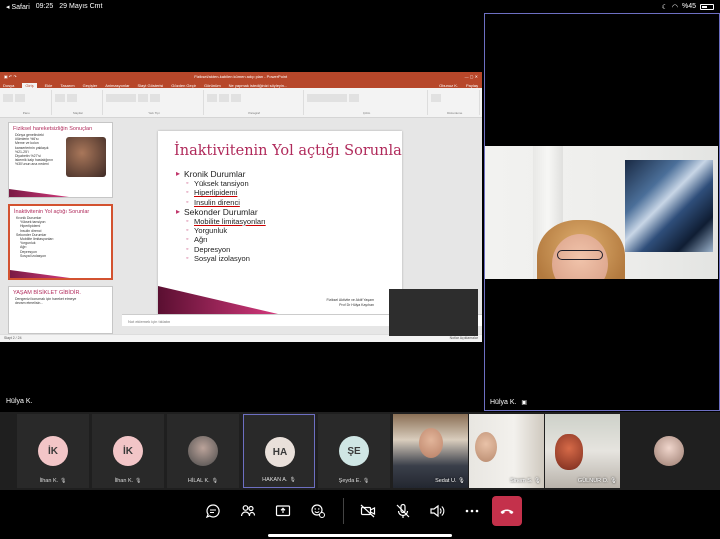 This screenshot has width=720, height=539. Describe the element at coordinates (20, 98) in the screenshot. I see `cut-icon` at that location.